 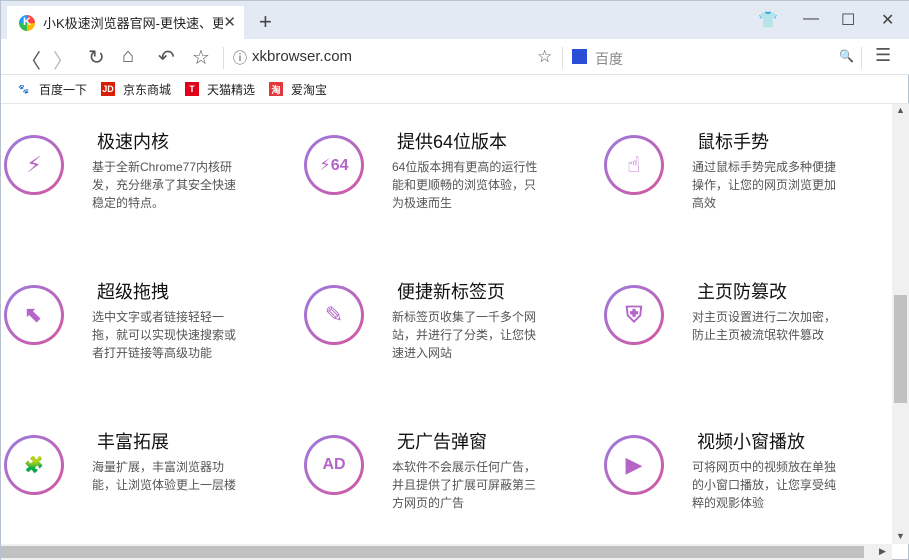 I want to click on feature-title: 提供64位版本, so click(x=452, y=142).